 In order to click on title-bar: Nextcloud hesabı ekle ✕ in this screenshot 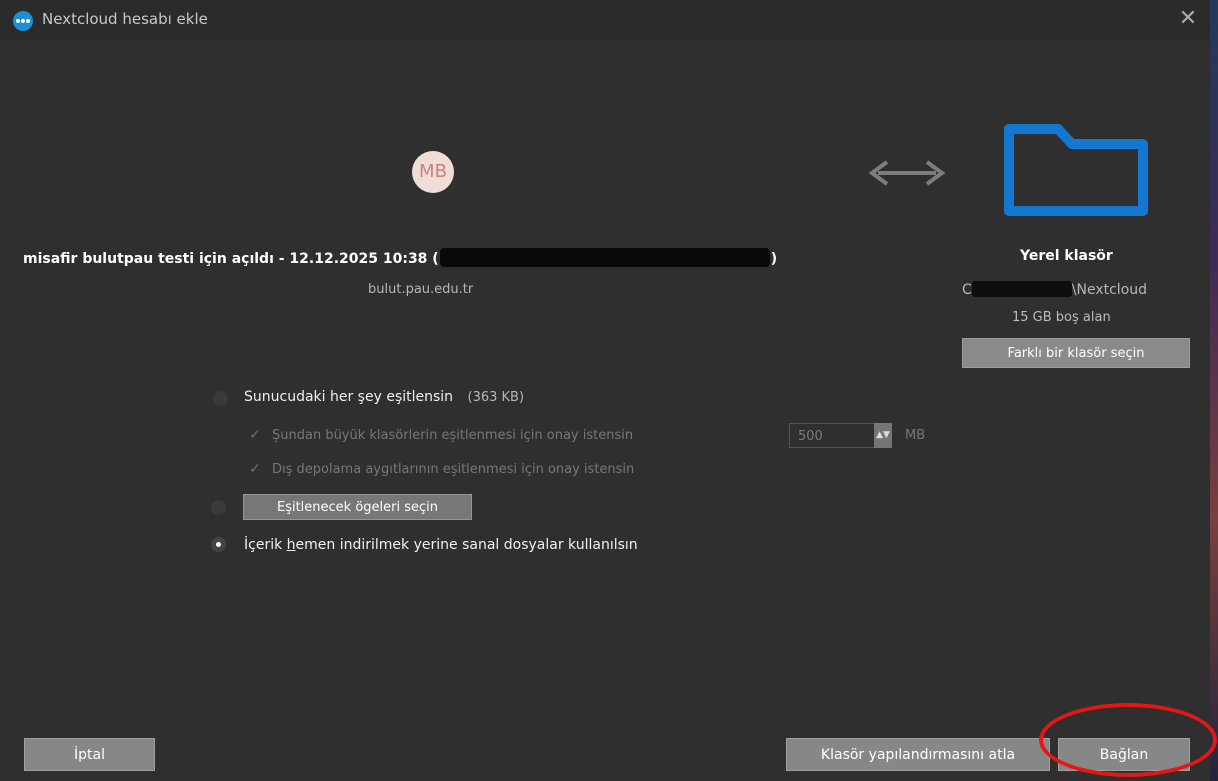, I will do `click(605, 20)`.